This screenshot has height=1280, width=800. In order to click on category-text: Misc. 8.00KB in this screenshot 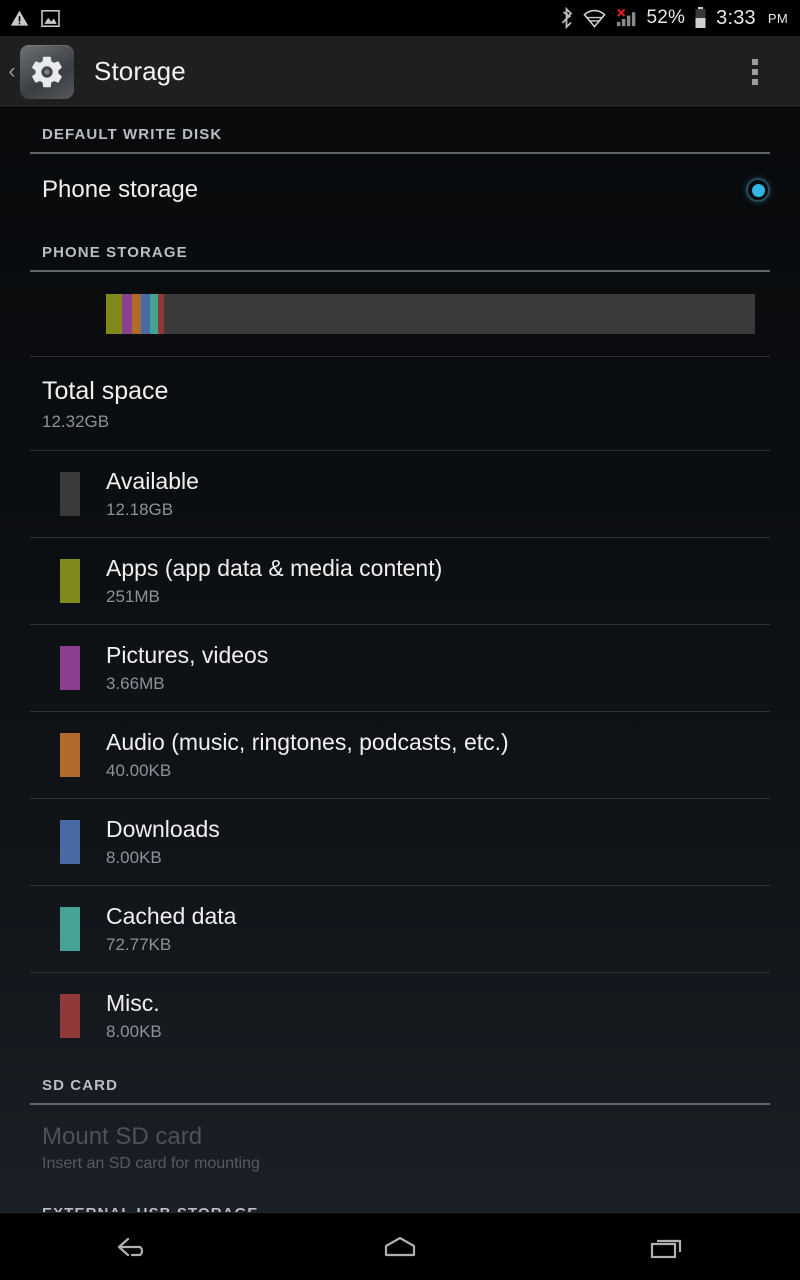, I will do `click(134, 1016)`.